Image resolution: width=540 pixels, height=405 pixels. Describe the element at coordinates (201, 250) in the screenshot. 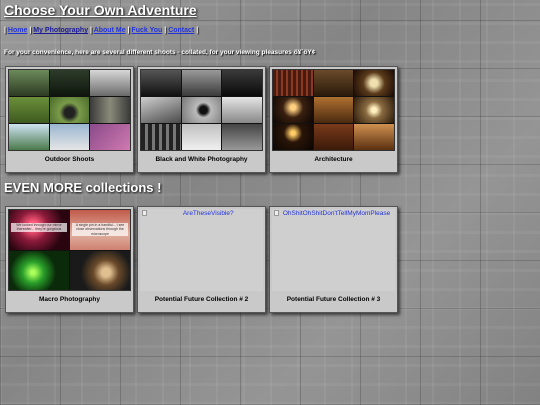

I see `broken-image-placeholder: AreTheseVisible?` at that location.